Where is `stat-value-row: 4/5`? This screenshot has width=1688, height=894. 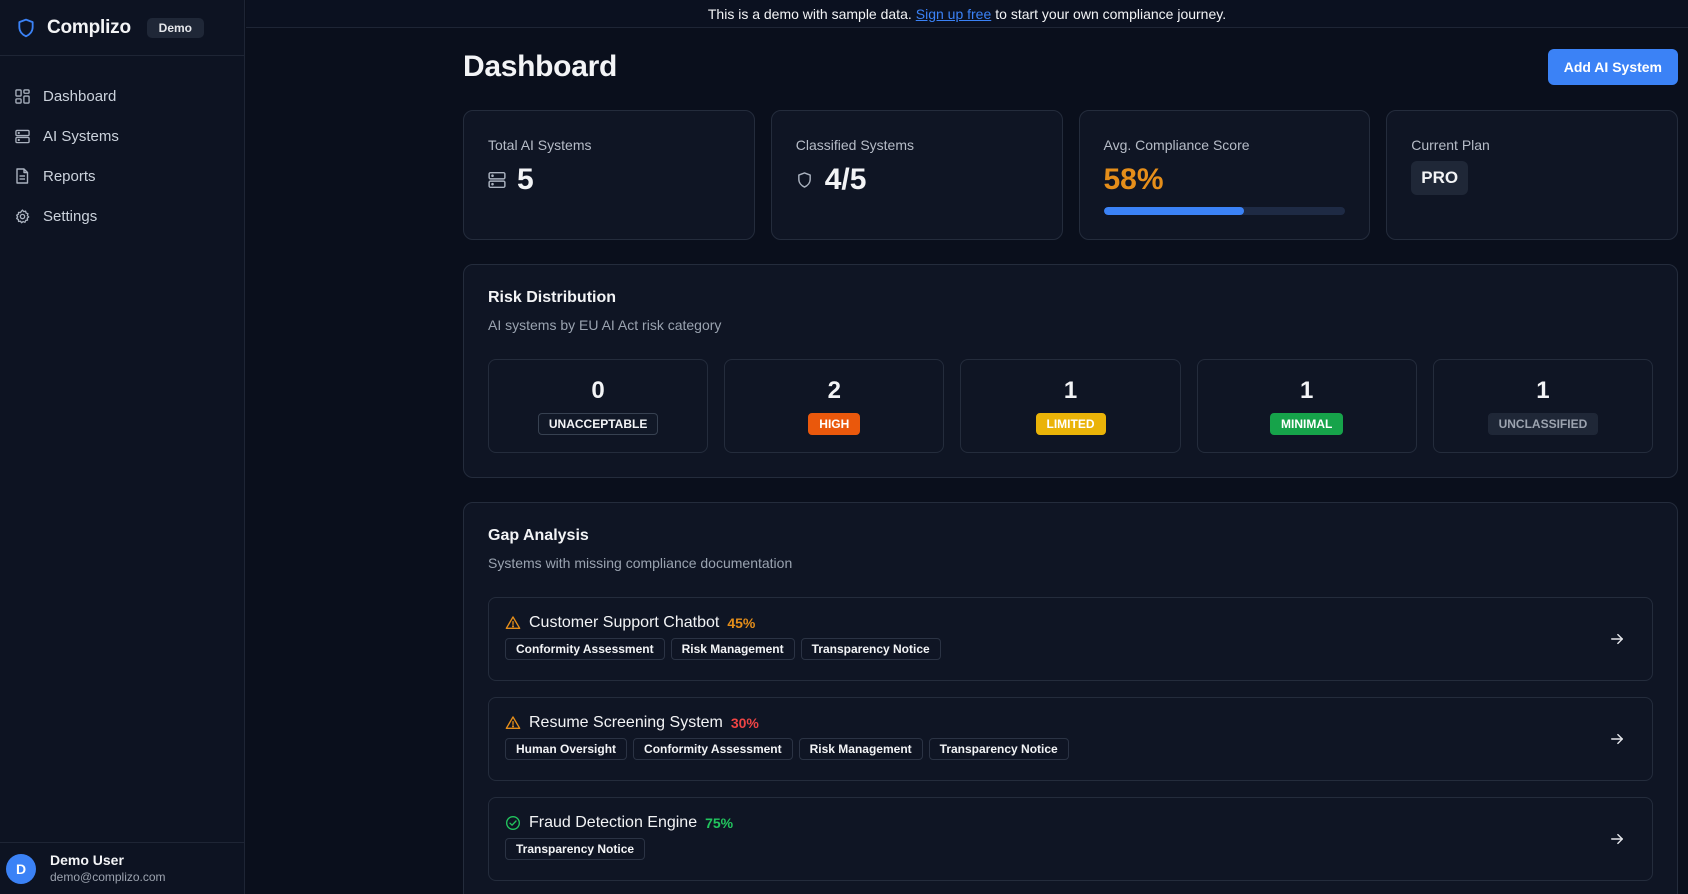
stat-value-row: 4/5 is located at coordinates (917, 180).